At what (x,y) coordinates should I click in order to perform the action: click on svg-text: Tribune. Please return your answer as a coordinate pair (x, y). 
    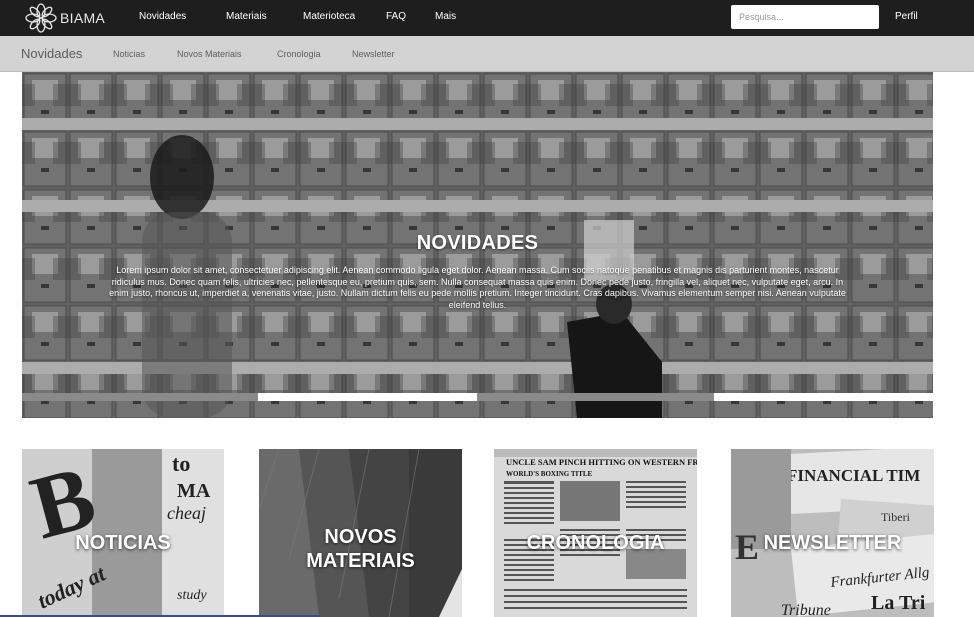
    Looking at the image, I should click on (806, 609).